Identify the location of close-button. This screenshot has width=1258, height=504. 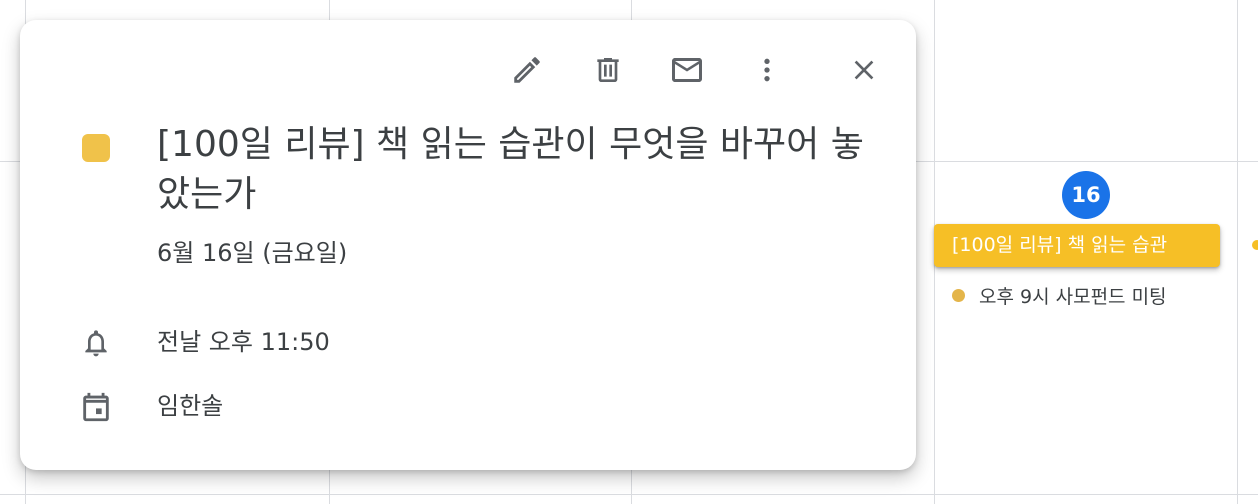
(864, 70).